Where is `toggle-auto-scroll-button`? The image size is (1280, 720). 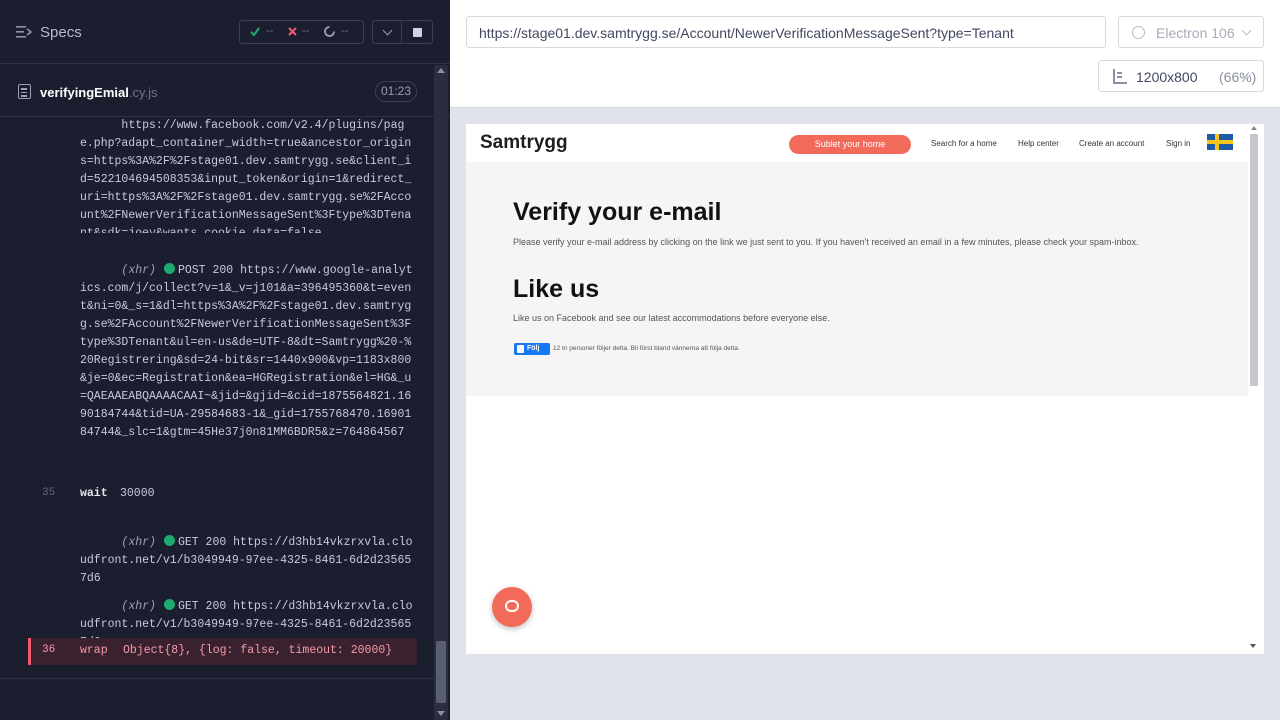 toggle-auto-scroll-button is located at coordinates (387, 32).